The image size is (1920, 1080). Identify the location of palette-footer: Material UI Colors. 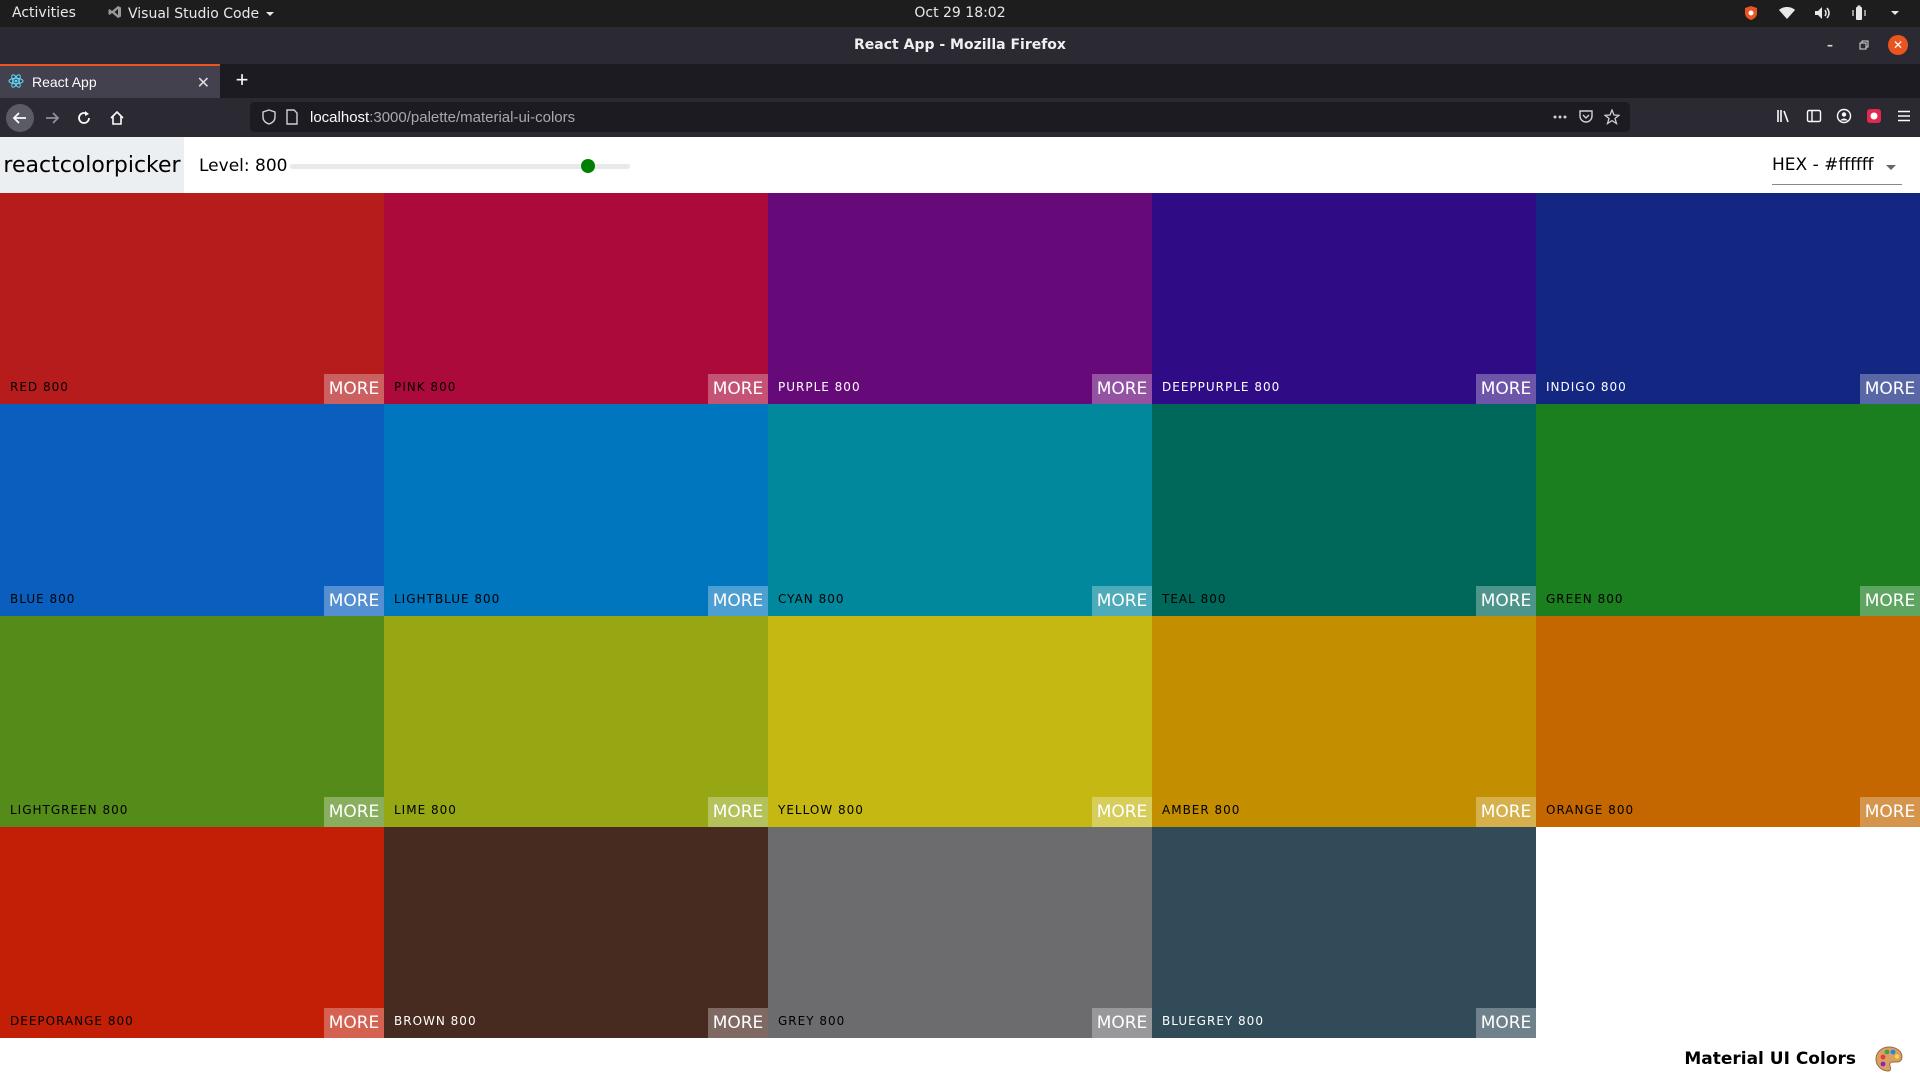
(960, 1059).